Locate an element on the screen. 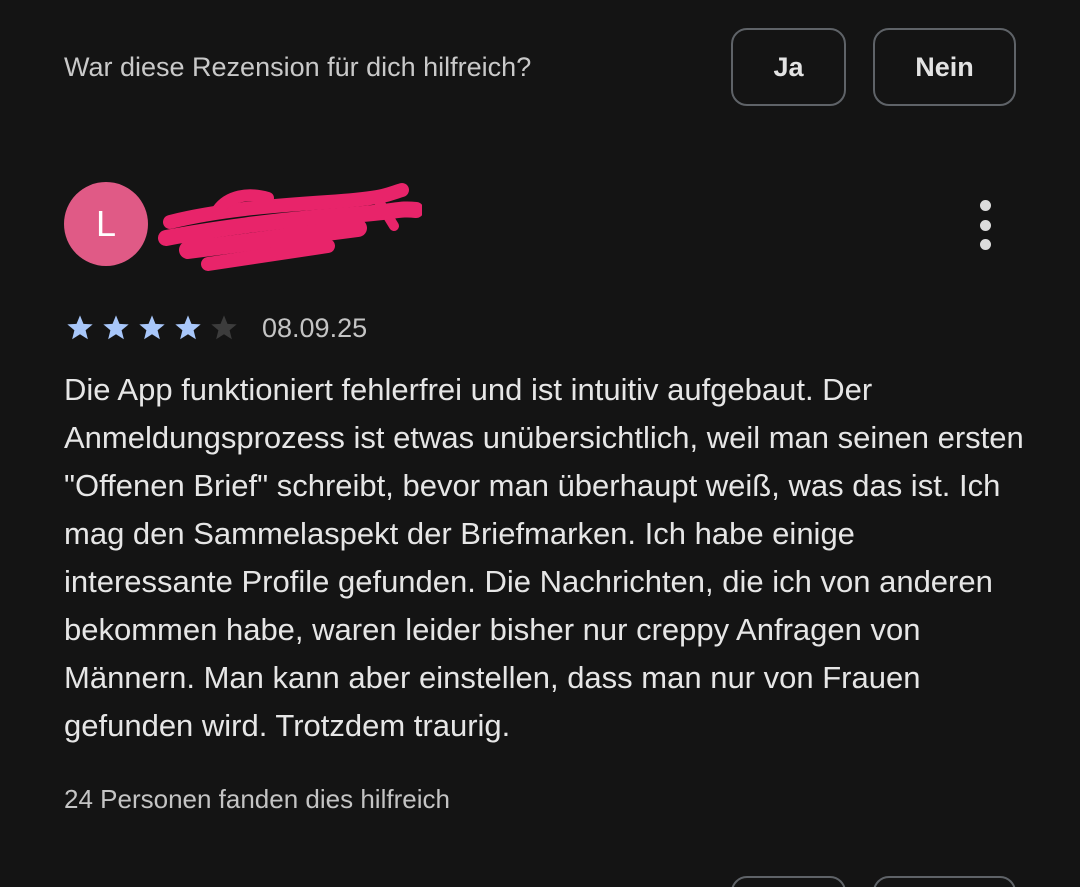 Image resolution: width=1080 pixels, height=887 pixels. avatar: L is located at coordinates (106, 224).